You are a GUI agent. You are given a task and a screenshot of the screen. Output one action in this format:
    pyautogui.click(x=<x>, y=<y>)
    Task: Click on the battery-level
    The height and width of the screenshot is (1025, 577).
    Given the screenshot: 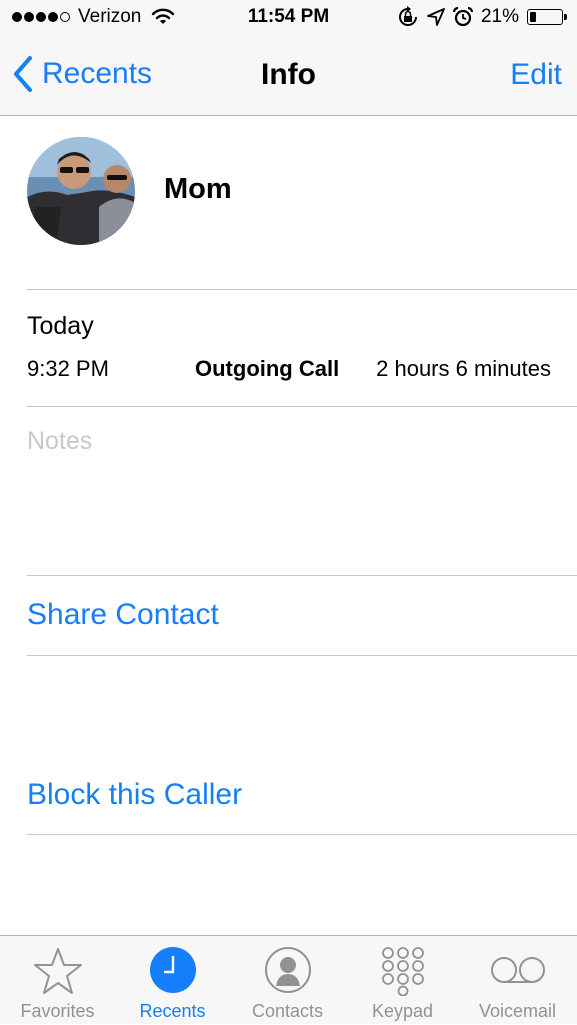 What is the action you would take?
    pyautogui.click(x=533, y=17)
    